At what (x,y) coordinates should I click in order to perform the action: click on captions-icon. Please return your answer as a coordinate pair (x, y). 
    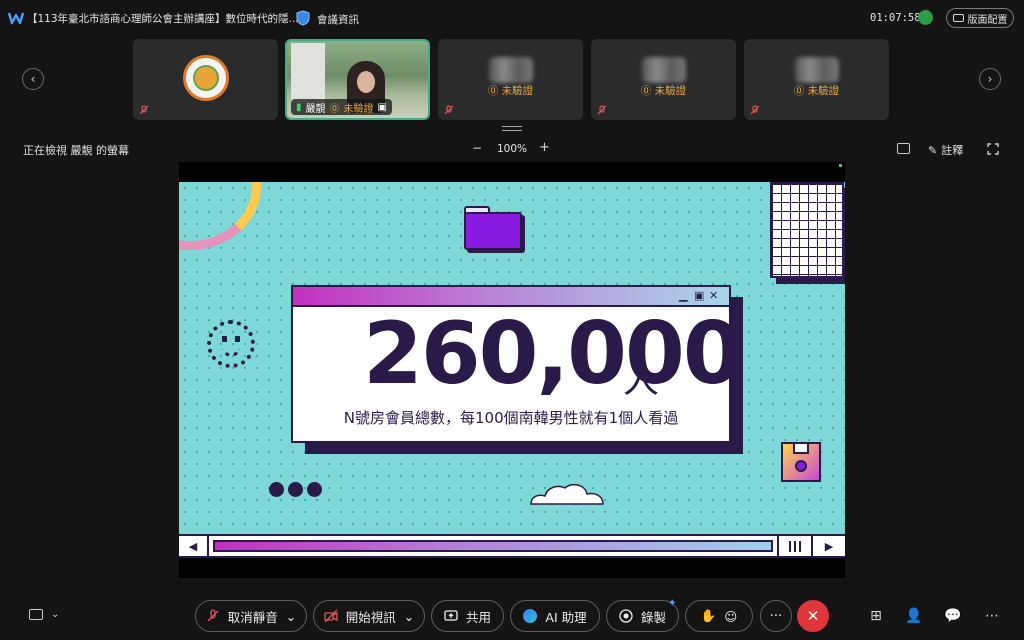
    Looking at the image, I should click on (36, 614).